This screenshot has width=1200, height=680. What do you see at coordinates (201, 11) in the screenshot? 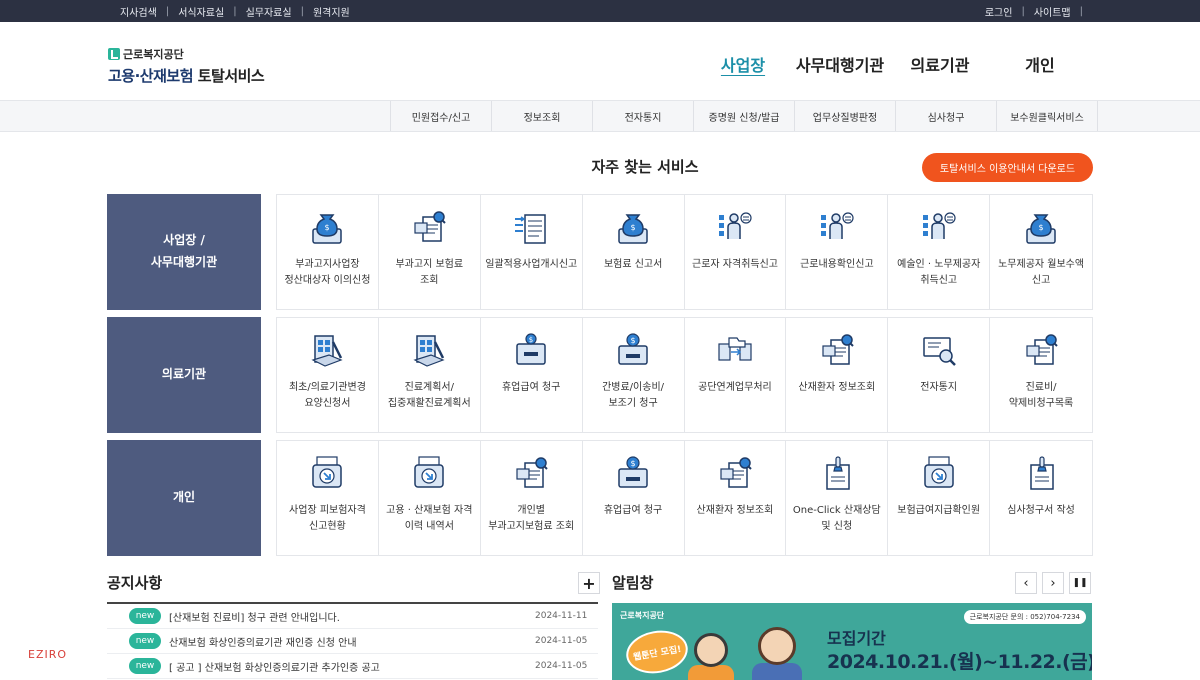
I see `forms-library-link: 서식자료실` at bounding box center [201, 11].